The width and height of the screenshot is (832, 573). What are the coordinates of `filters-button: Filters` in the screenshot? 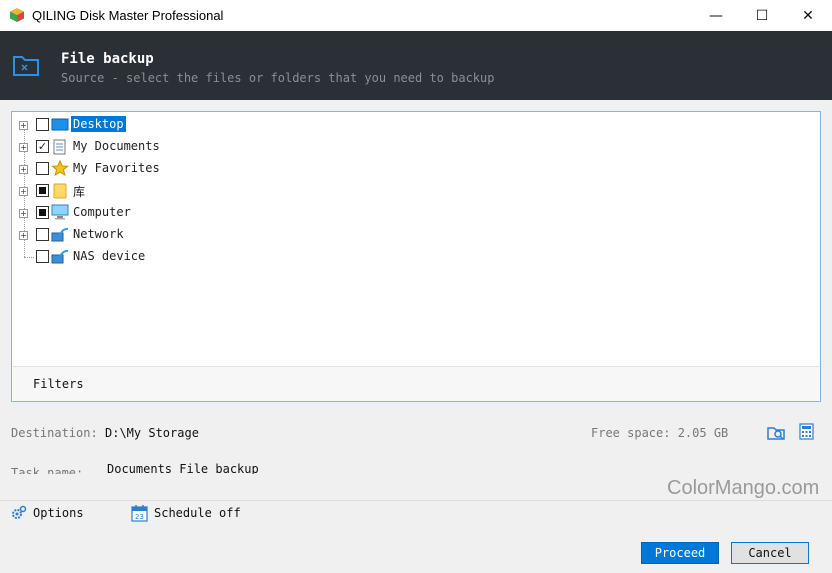 It's located at (58, 384).